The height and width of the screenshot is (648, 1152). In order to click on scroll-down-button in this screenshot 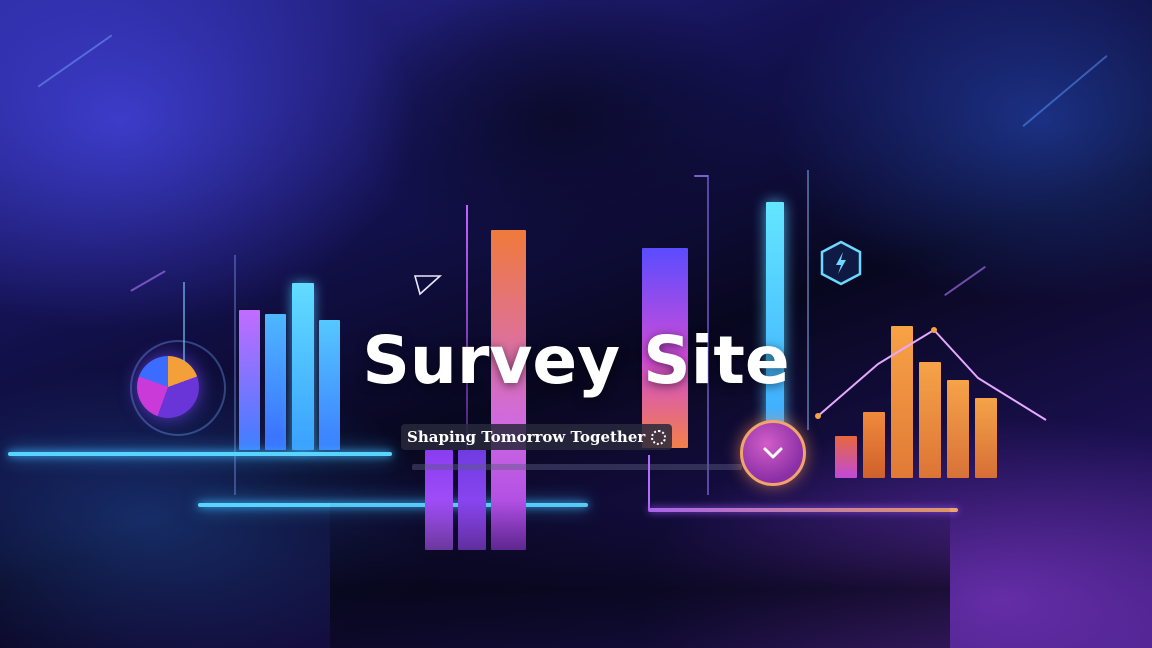, I will do `click(773, 453)`.